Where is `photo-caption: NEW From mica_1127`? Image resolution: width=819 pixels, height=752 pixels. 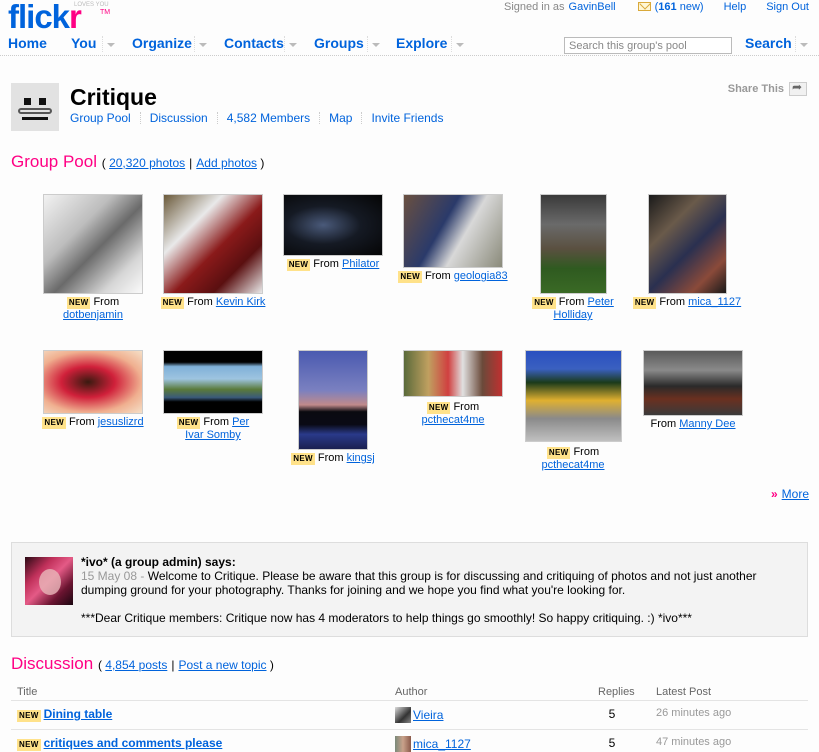
photo-caption: NEW From mica_1127 is located at coordinates (687, 302).